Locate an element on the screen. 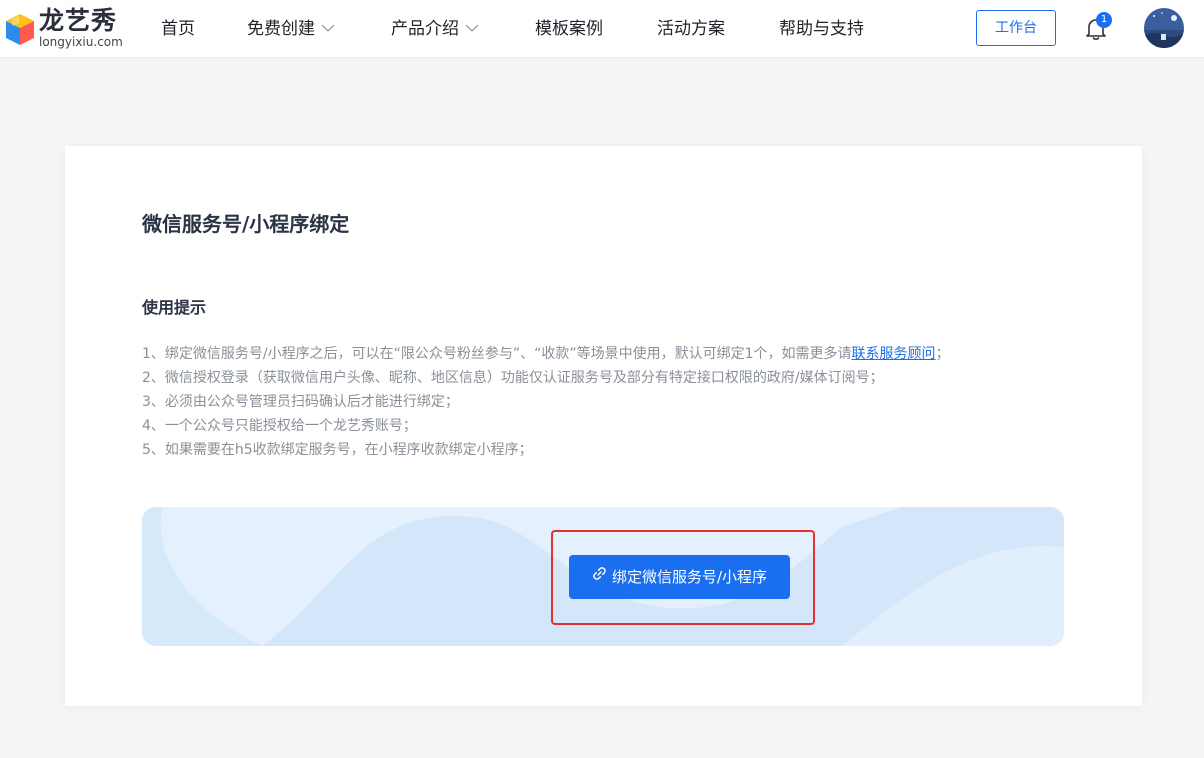 Image resolution: width=1204 pixels, height=758 pixels. bind-wechat-button: 绑定微信服务号/小程序 is located at coordinates (679, 577).